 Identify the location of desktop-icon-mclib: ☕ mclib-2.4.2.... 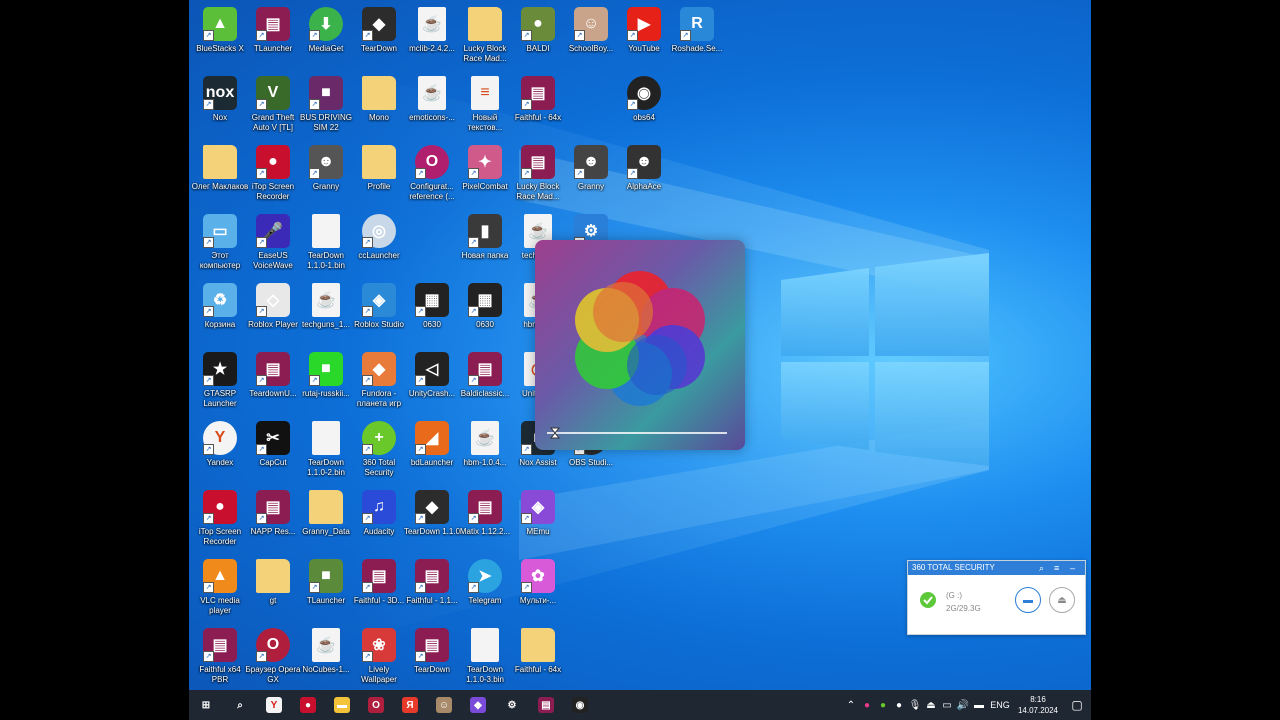
(432, 37).